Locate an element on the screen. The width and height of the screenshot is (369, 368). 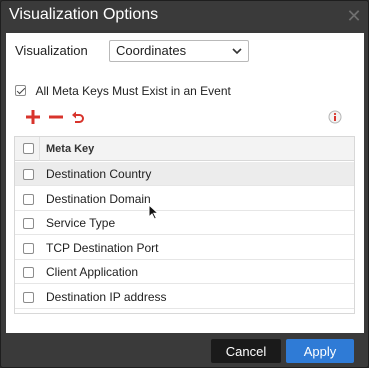
meta-key-label: Destination Domain is located at coordinates (98, 198).